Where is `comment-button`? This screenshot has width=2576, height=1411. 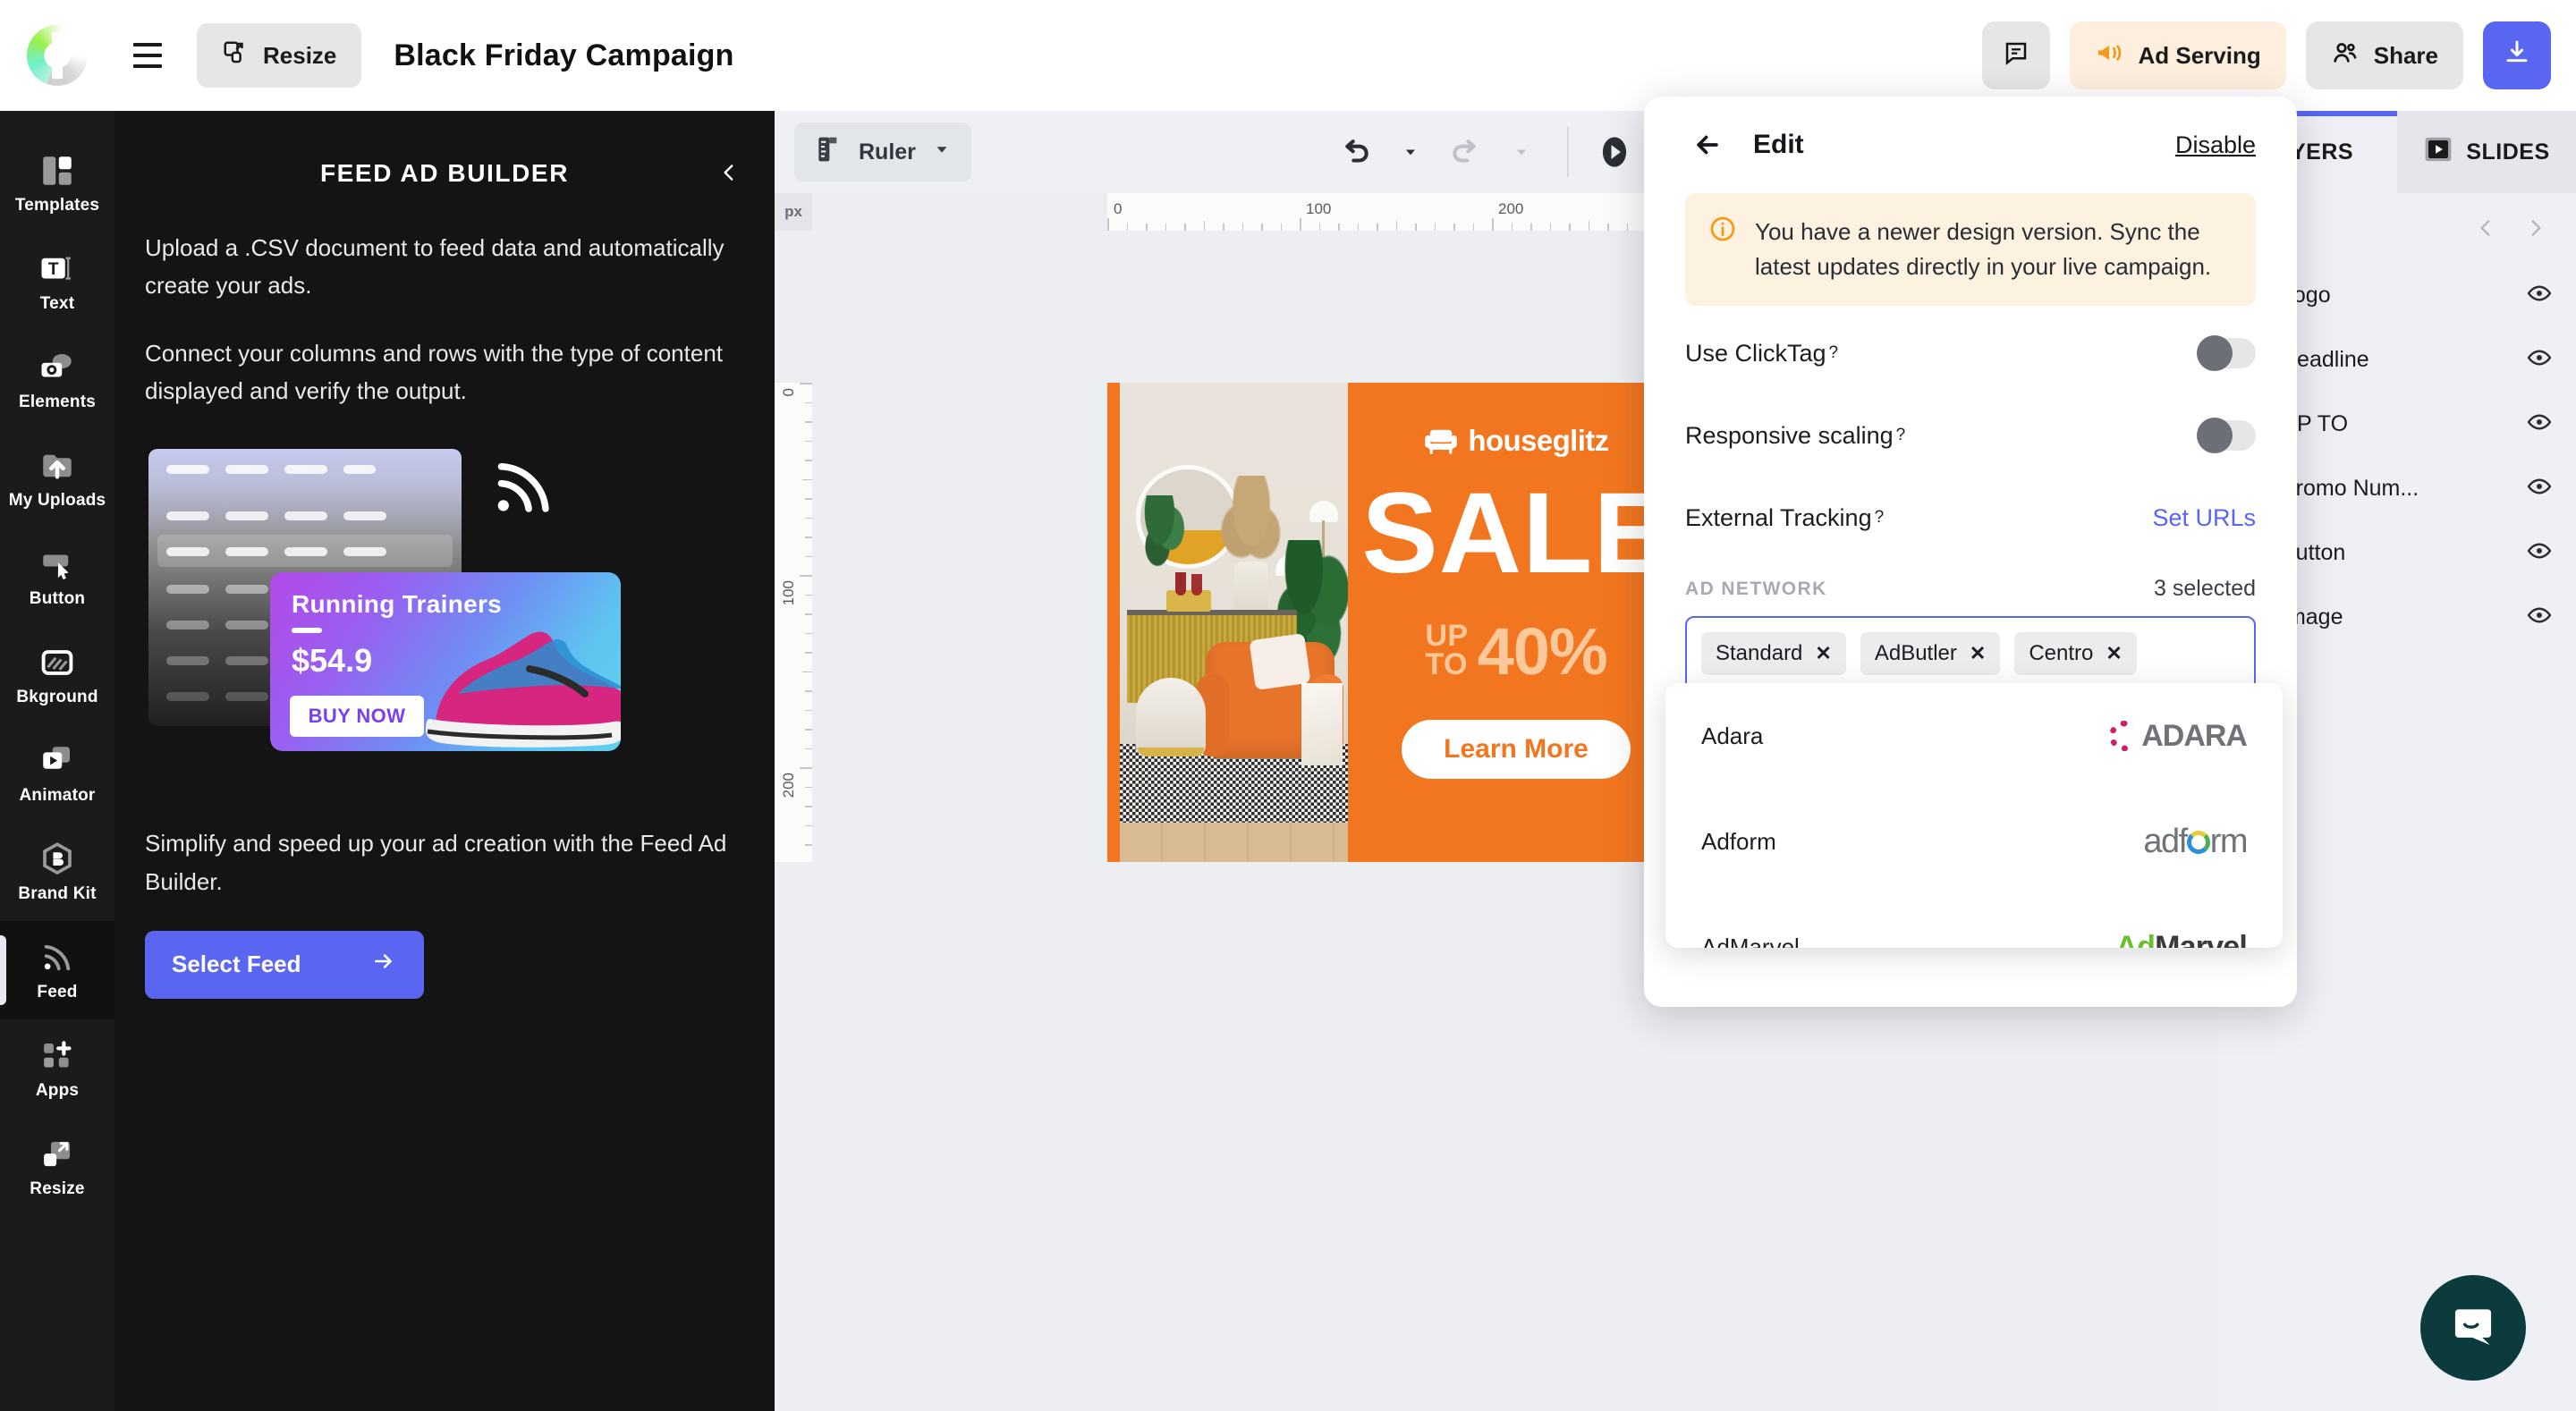
comment-button is located at coordinates (2016, 55).